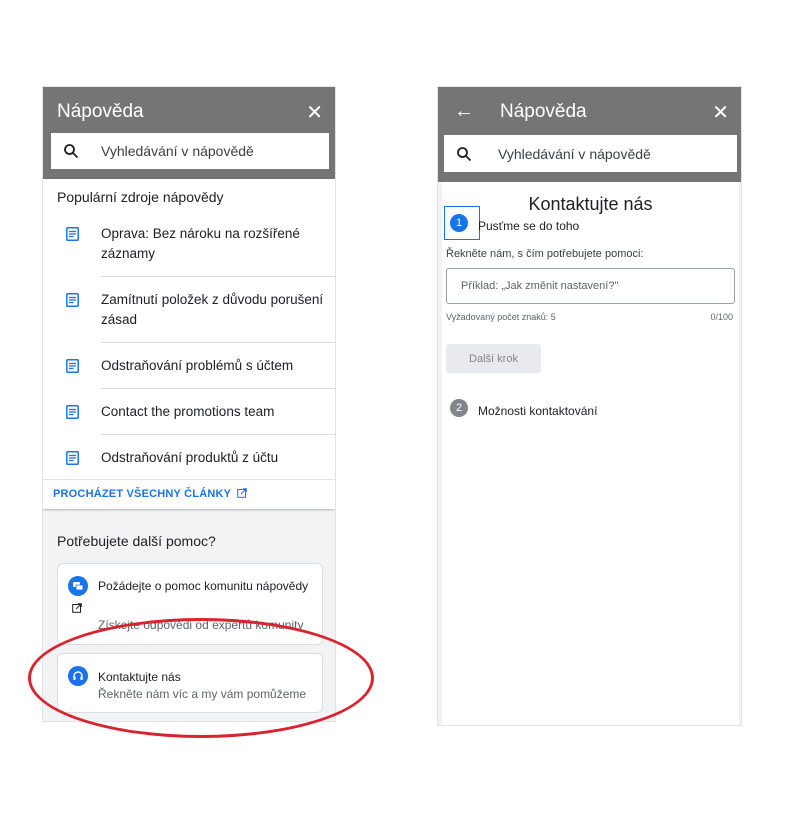  I want to click on headset-icon, so click(78, 676).